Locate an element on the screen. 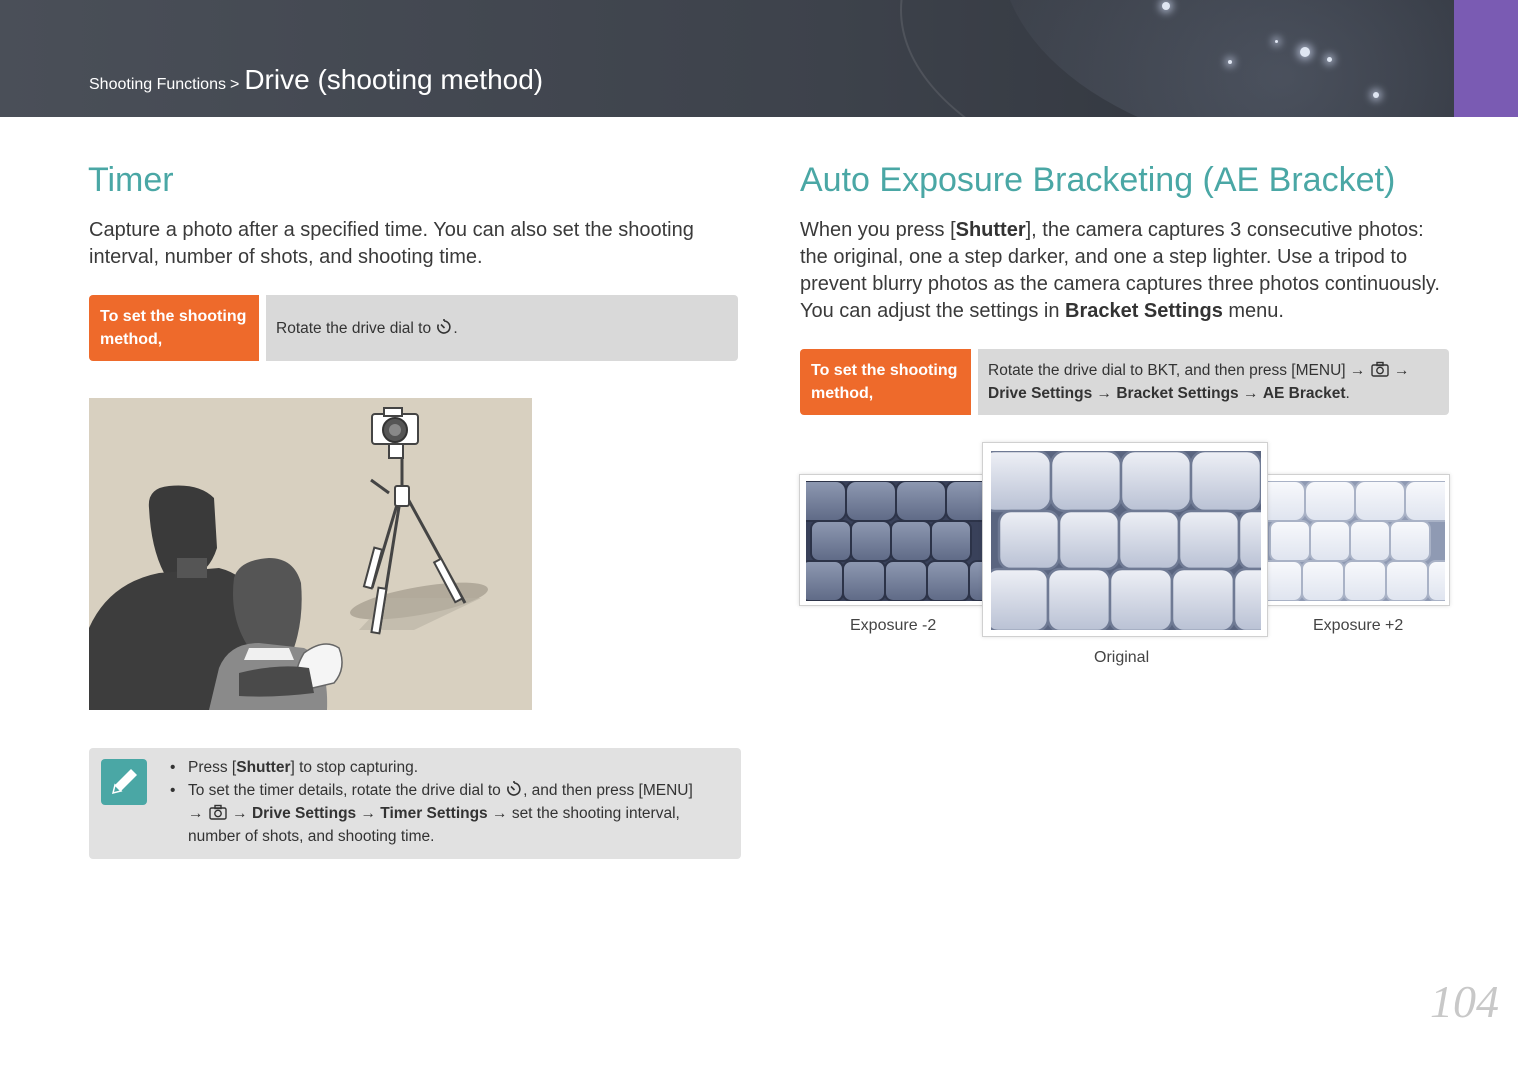 This screenshot has width=1518, height=1065. header-swoosh is located at coordinates (1209, 58).